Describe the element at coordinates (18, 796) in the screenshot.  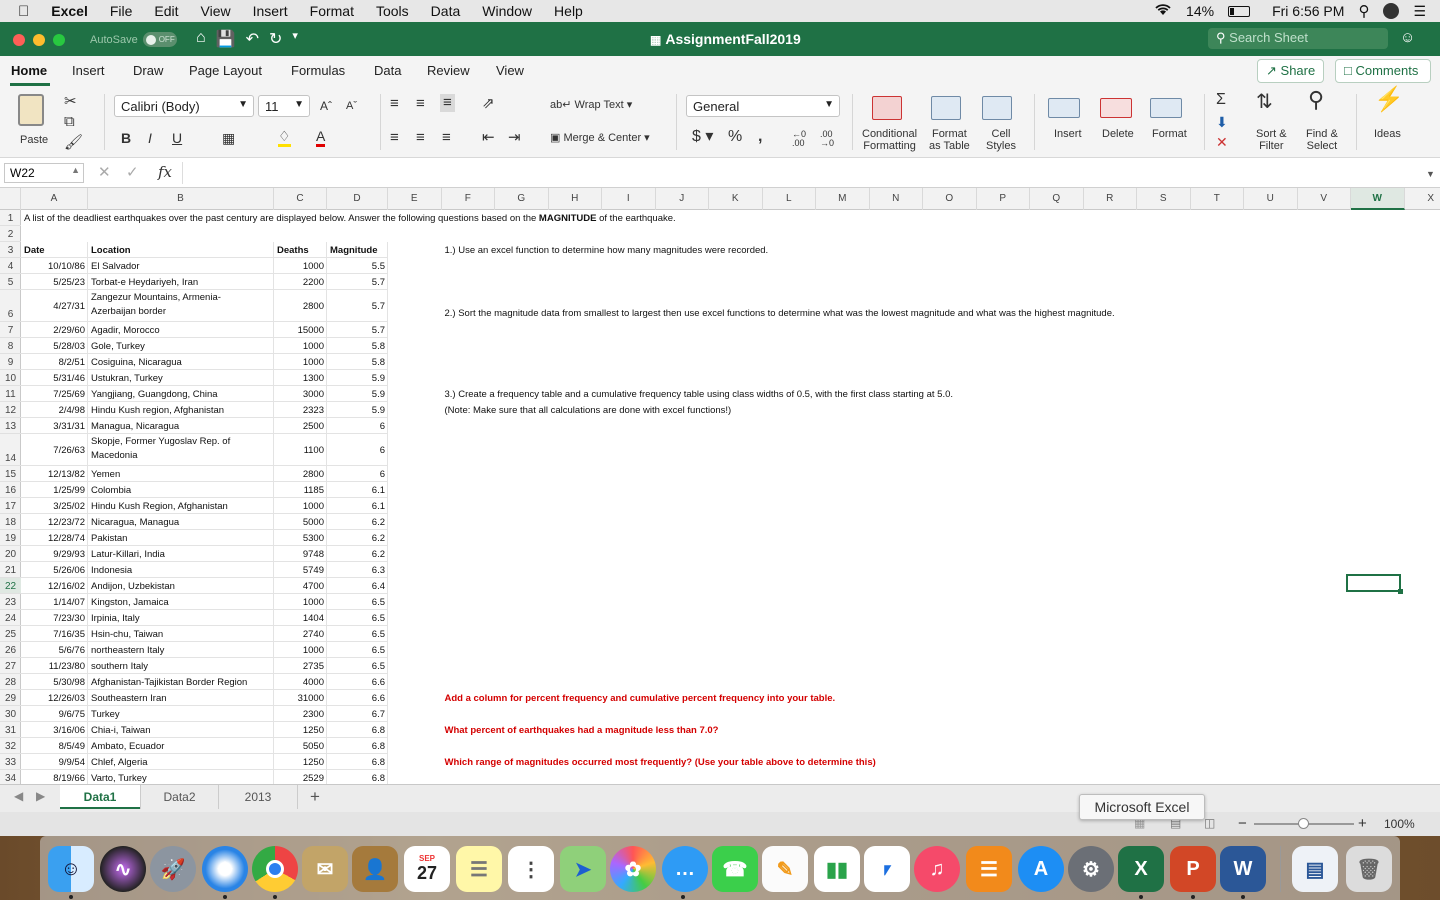
I see `prev-sheet-icon: ◀` at that location.